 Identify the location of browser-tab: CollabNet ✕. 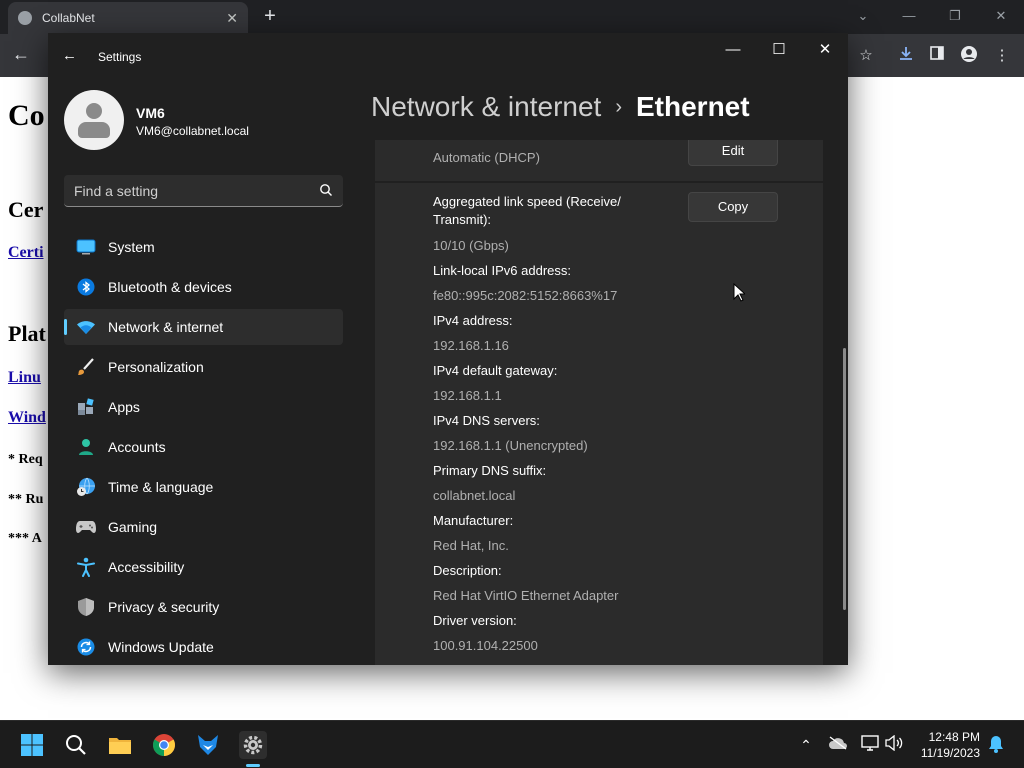
(128, 18).